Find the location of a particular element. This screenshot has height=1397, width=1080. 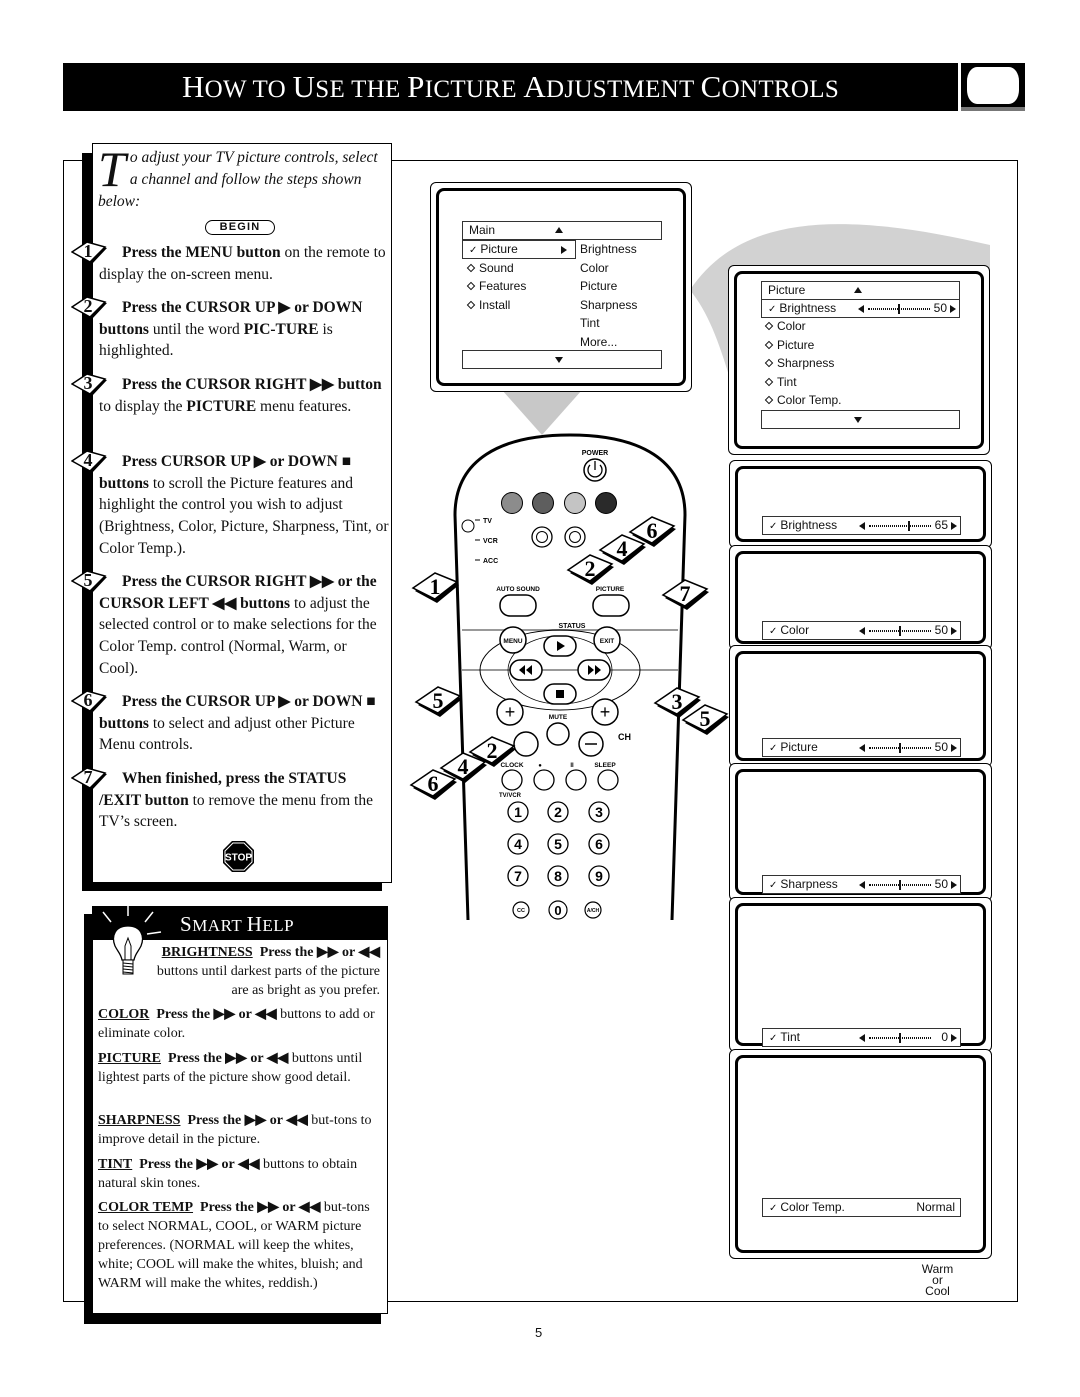

picture-menu-item-brightness: ✓ Brightness 50 is located at coordinates (860, 308).